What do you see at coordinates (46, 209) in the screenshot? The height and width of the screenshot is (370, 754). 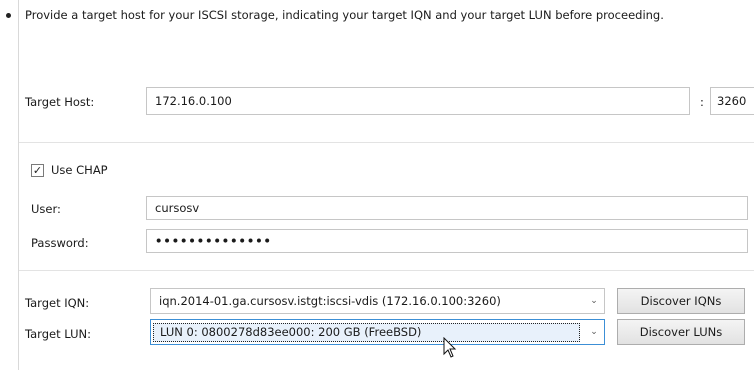 I see `user-label: User:` at bounding box center [46, 209].